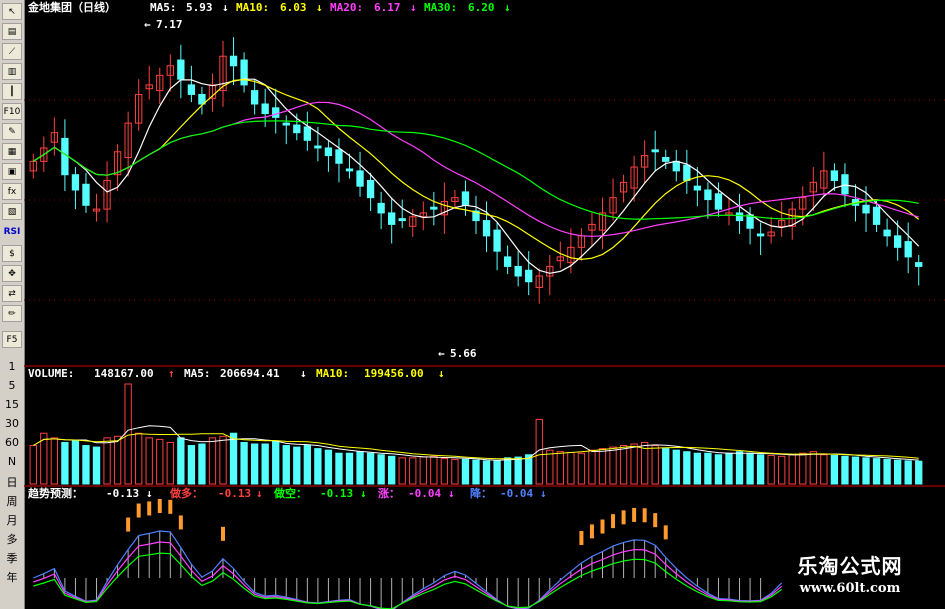  I want to click on ma20-arrow: ↓, so click(413, 7).